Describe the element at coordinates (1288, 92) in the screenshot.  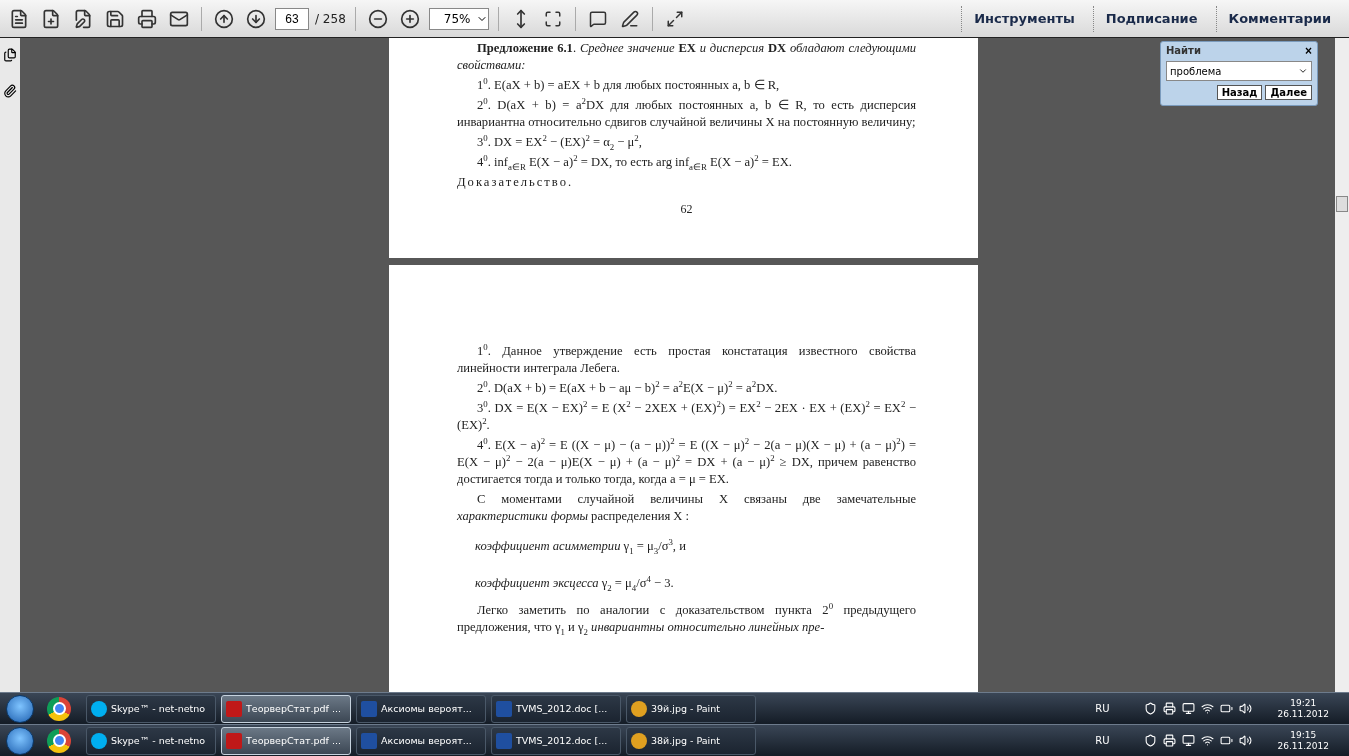
I see `find-button: Далее` at that location.